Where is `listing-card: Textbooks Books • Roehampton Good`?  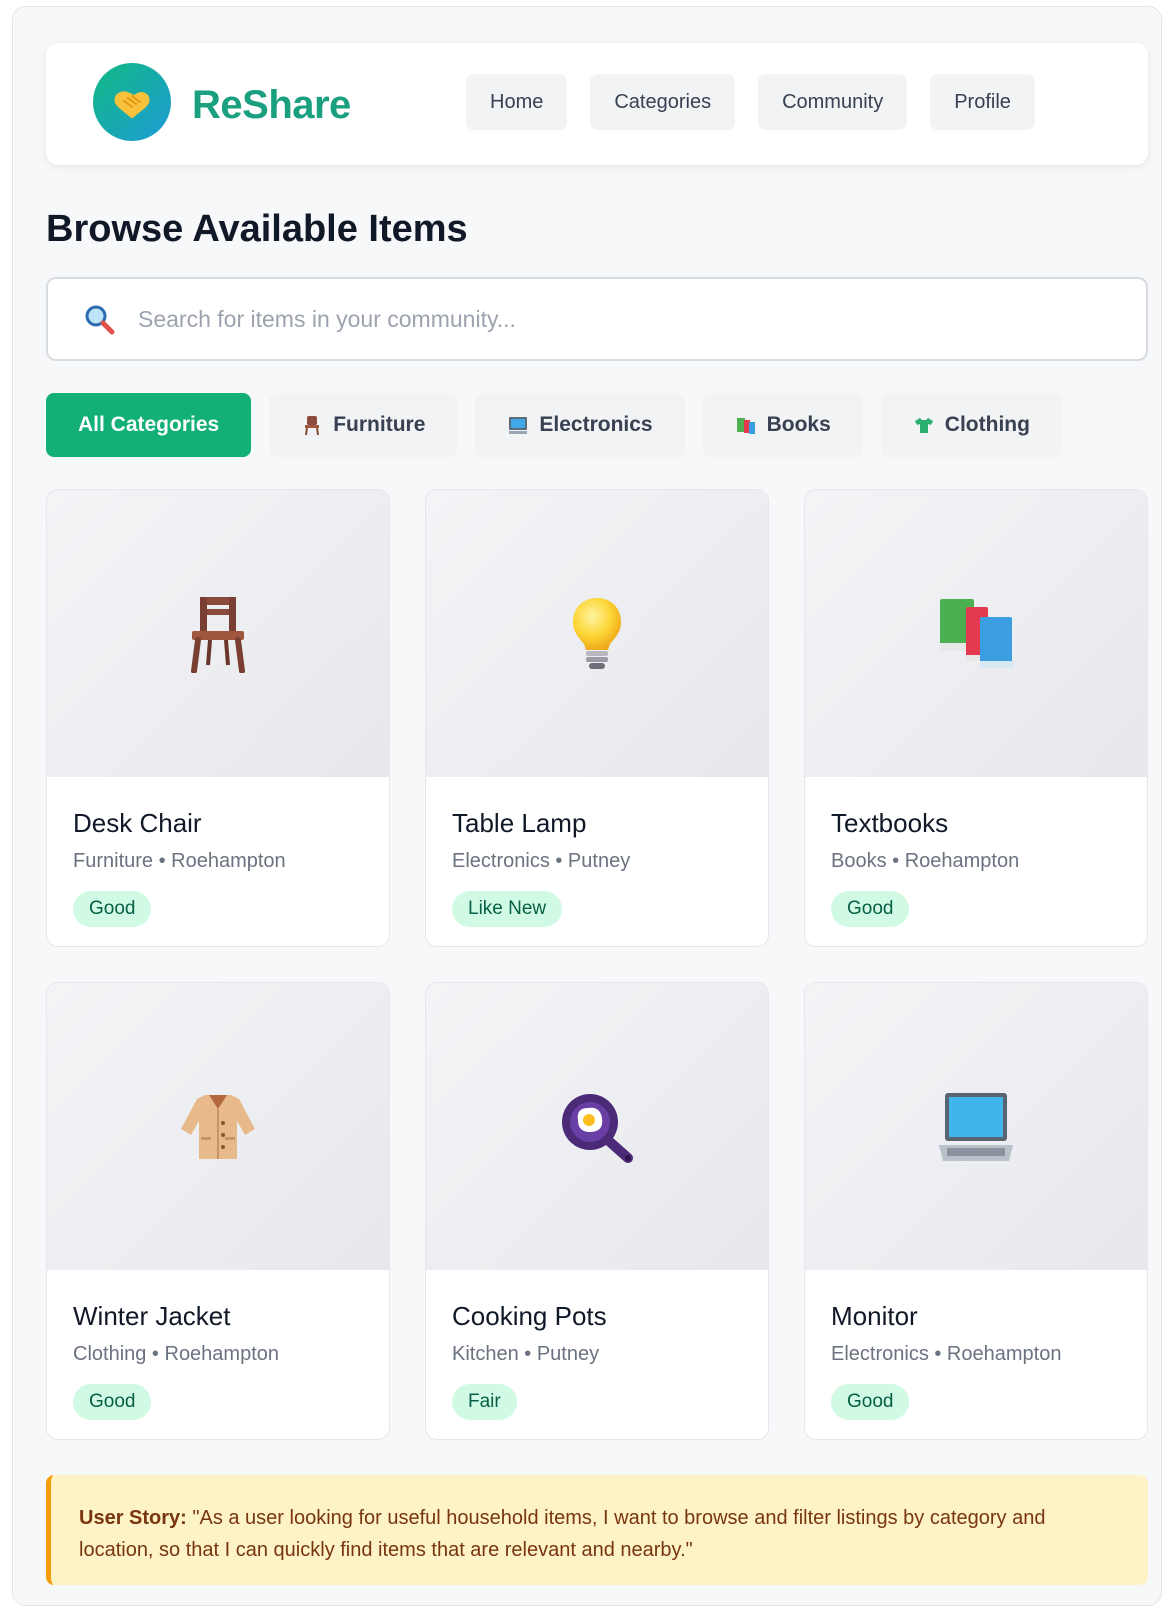 listing-card: Textbooks Books • Roehampton Good is located at coordinates (976, 718).